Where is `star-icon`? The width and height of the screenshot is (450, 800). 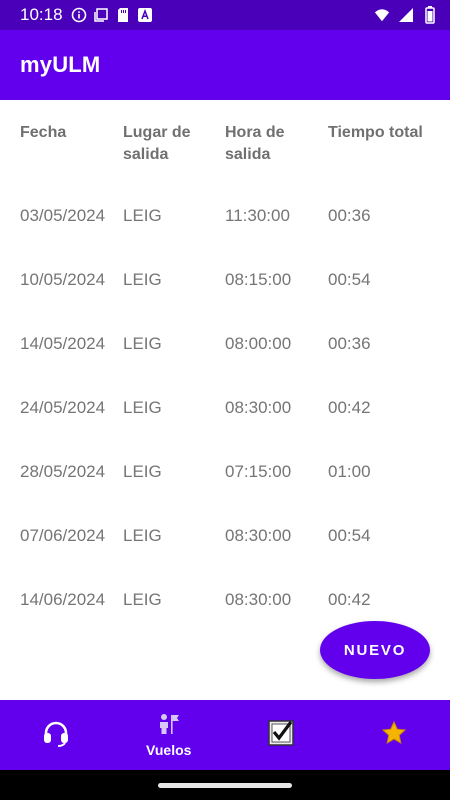 star-icon is located at coordinates (394, 735).